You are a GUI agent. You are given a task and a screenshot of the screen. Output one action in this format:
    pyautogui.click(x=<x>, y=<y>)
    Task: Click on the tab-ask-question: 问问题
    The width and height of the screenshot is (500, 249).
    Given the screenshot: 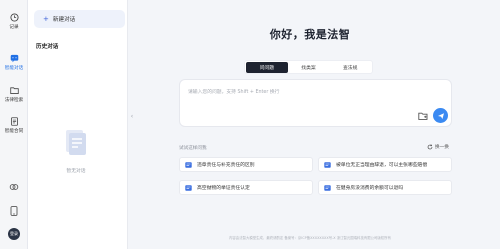 What is the action you would take?
    pyautogui.click(x=267, y=67)
    